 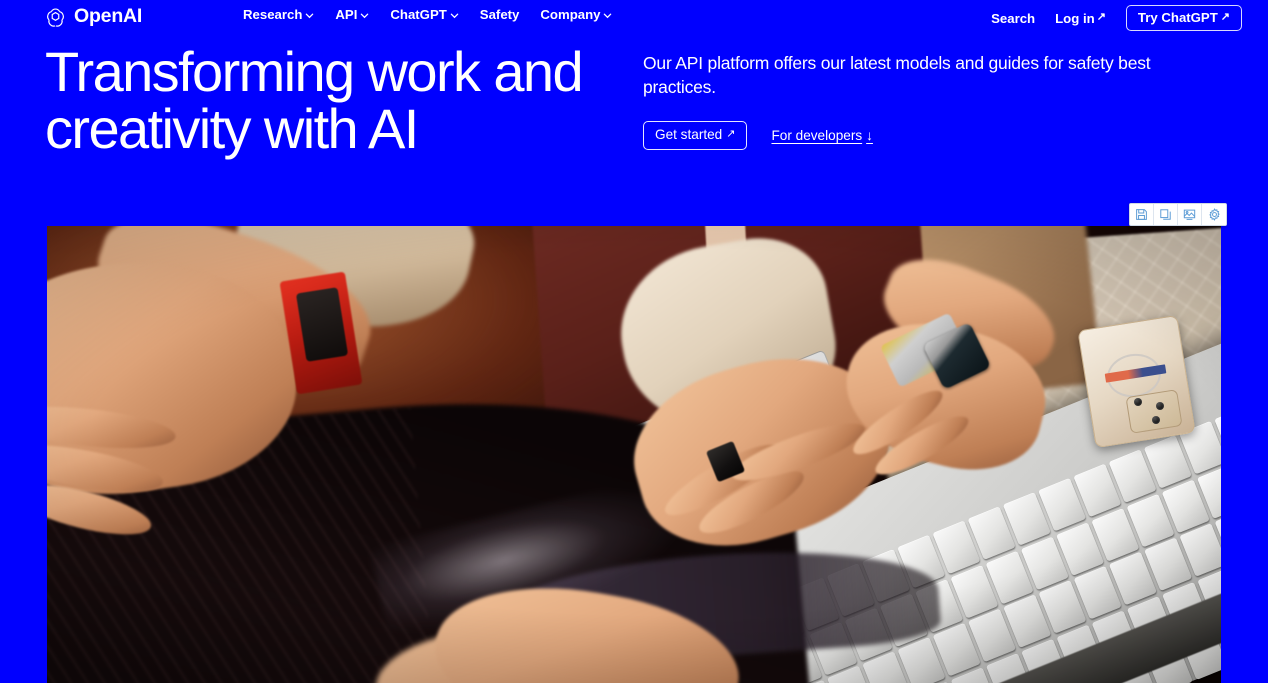 I want to click on hero-cta-group: Get started ↗ For developers ↓, so click(x=933, y=135).